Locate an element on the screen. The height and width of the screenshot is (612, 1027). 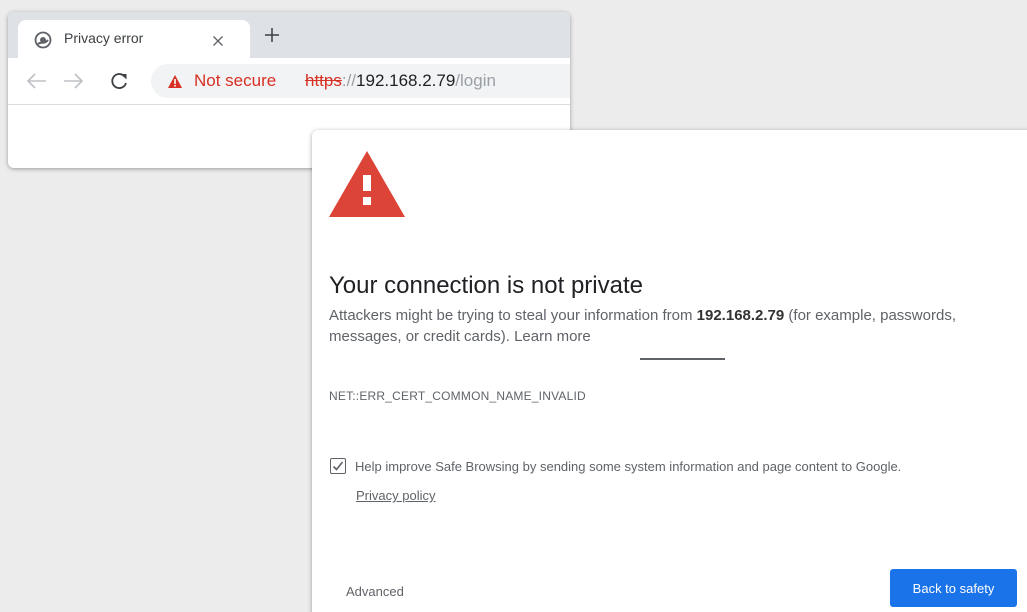
learn-more-underline is located at coordinates (682, 359).